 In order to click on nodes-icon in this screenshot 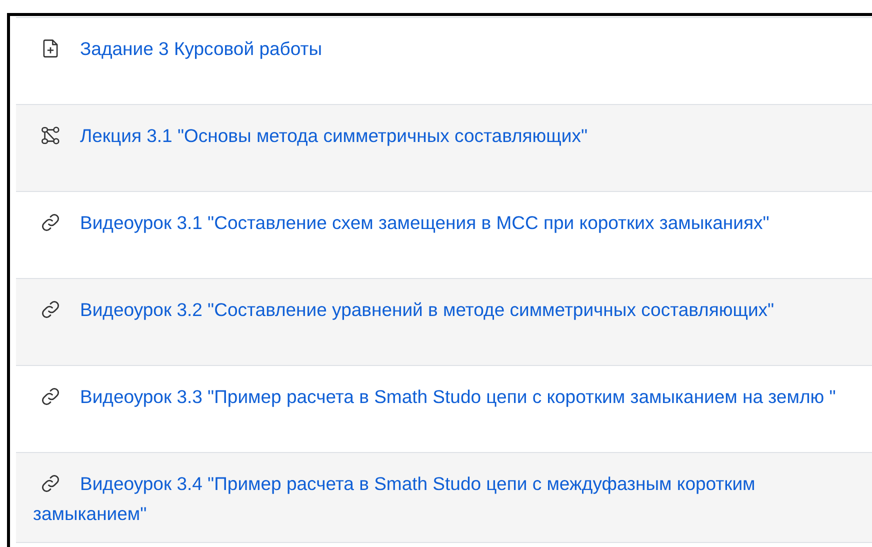, I will do `click(50, 135)`.